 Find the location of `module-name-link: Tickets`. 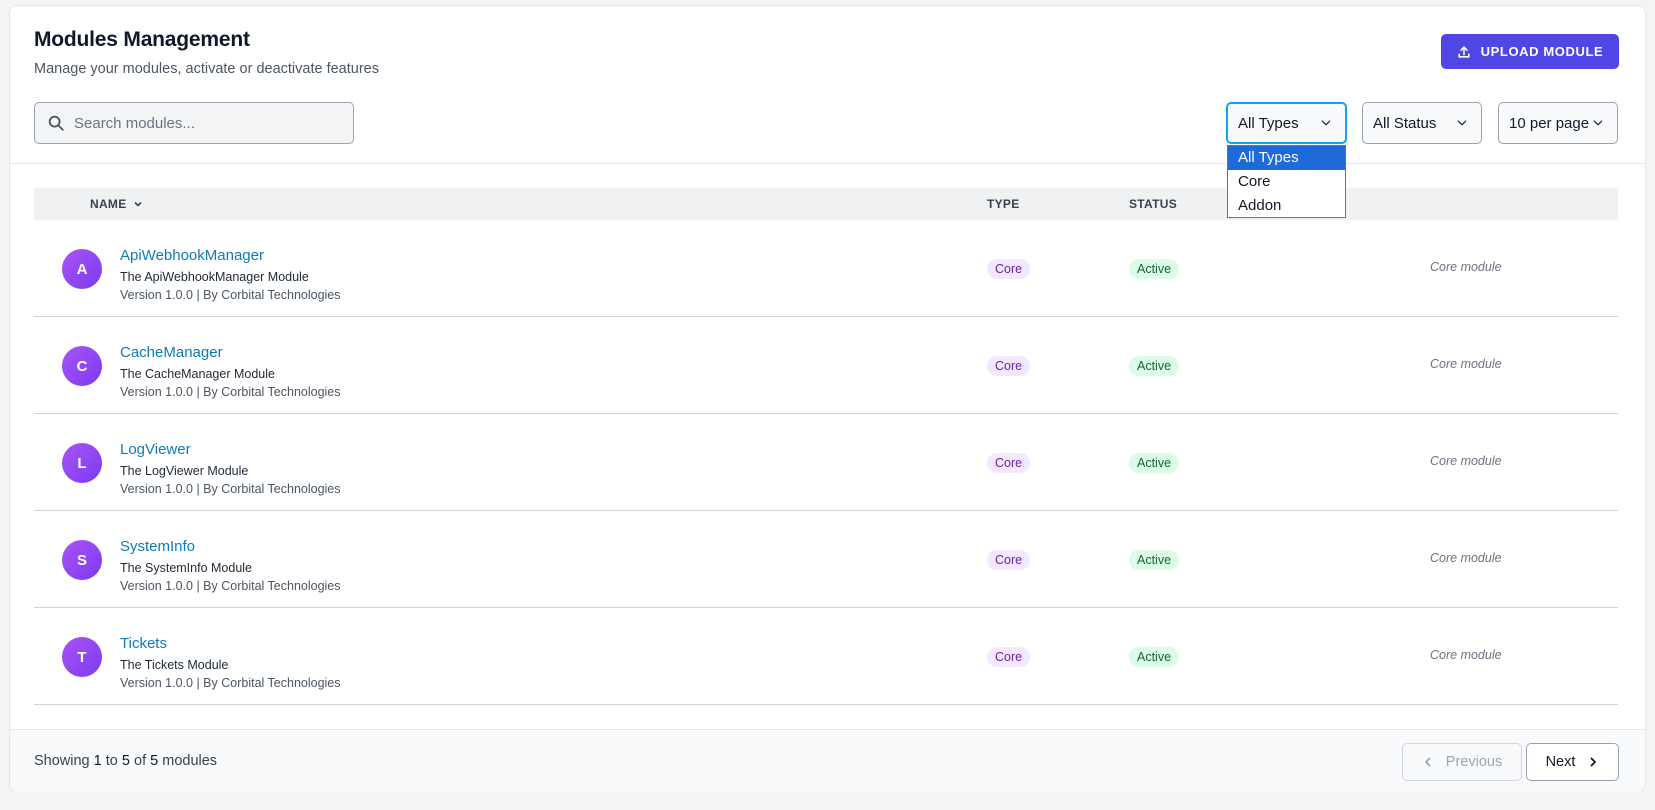

module-name-link: Tickets is located at coordinates (143, 643).